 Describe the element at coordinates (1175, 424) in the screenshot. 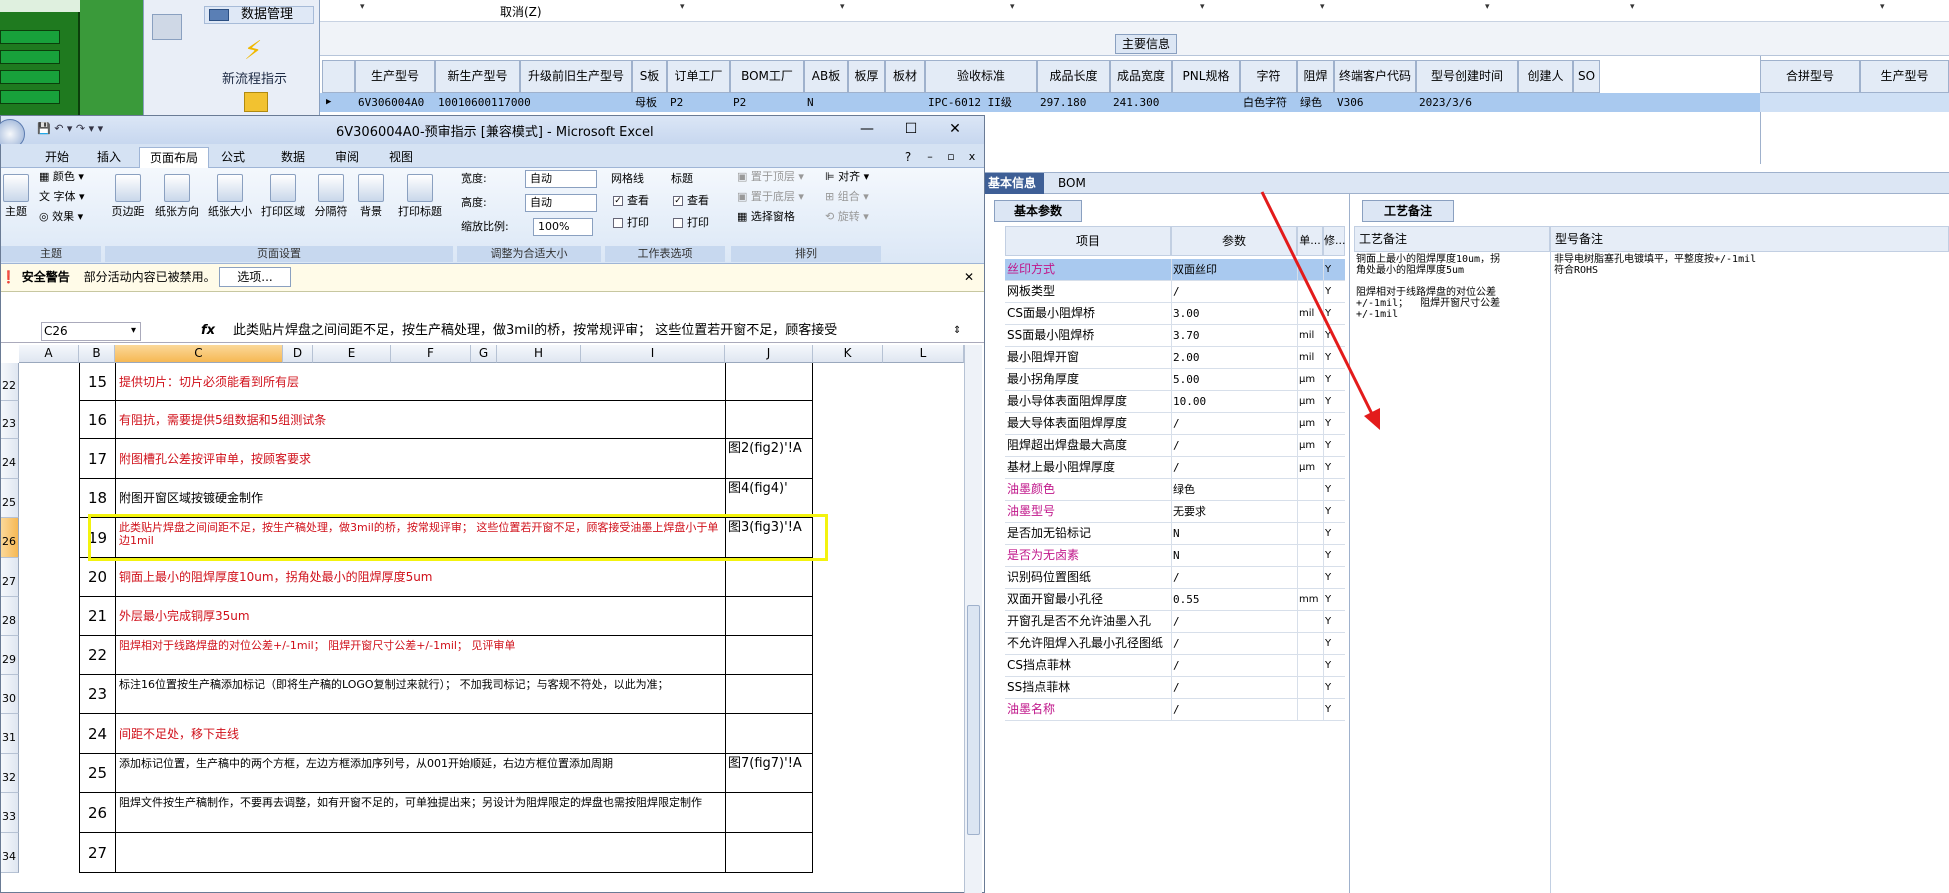

I see `param-row: 最大导体表面阻焊厚度 / μm Y` at that location.